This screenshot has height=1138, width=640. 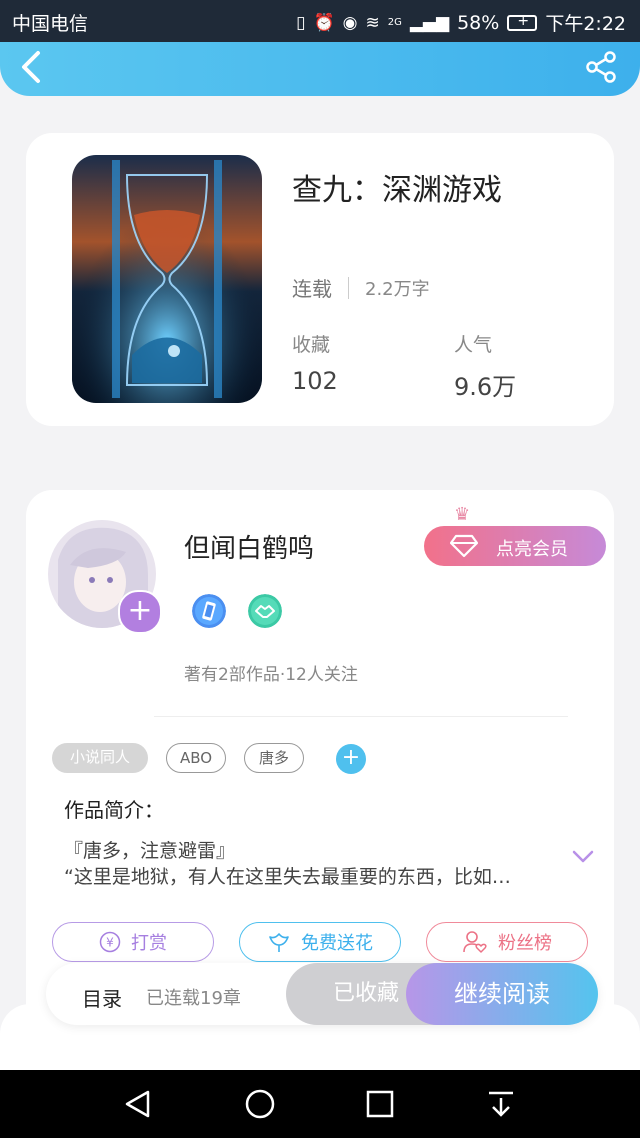 What do you see at coordinates (350, 22) in the screenshot?
I see `eye-icon: ◉` at bounding box center [350, 22].